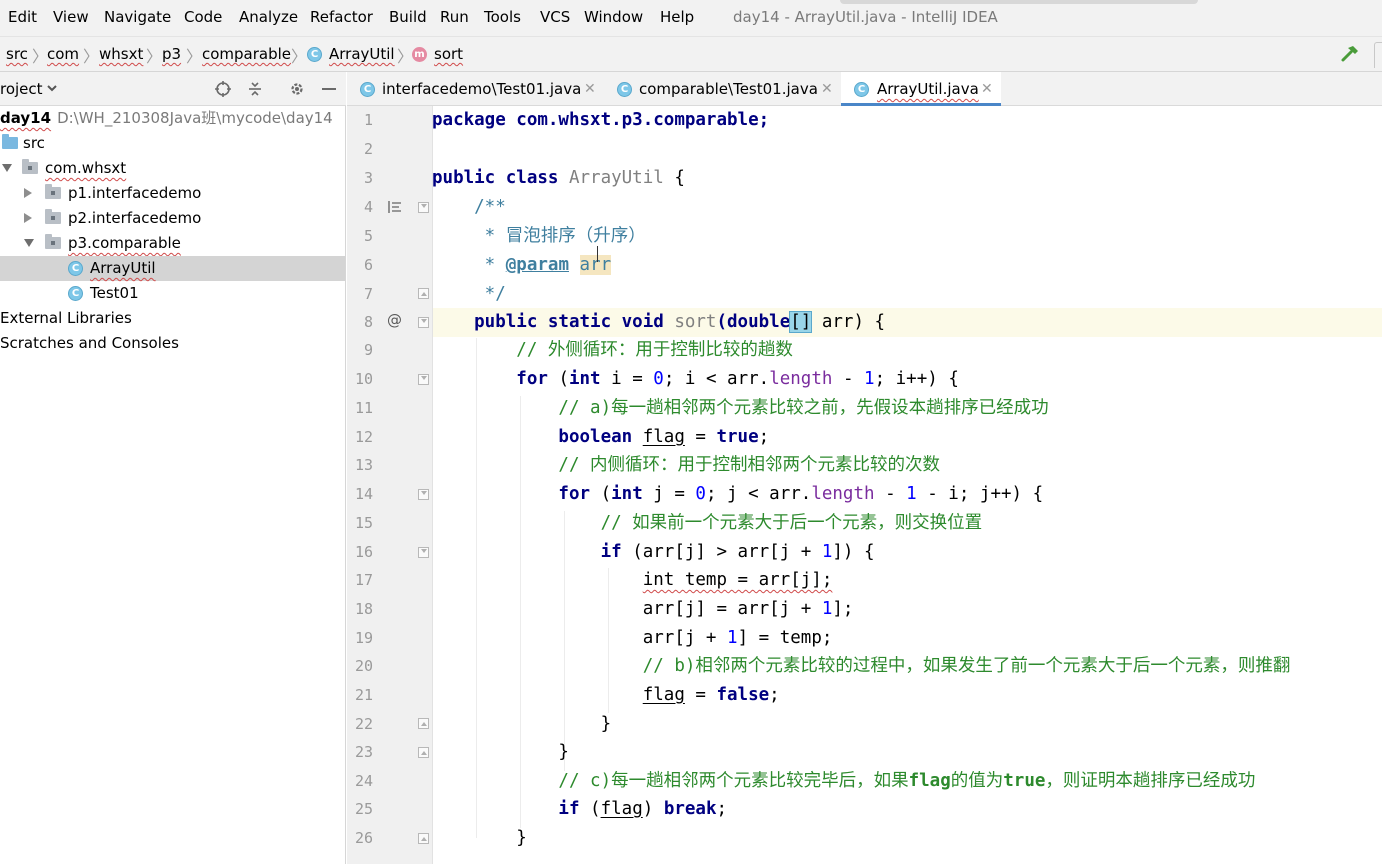  Describe the element at coordinates (394, 320) in the screenshot. I see `override-marker-icon: @` at that location.